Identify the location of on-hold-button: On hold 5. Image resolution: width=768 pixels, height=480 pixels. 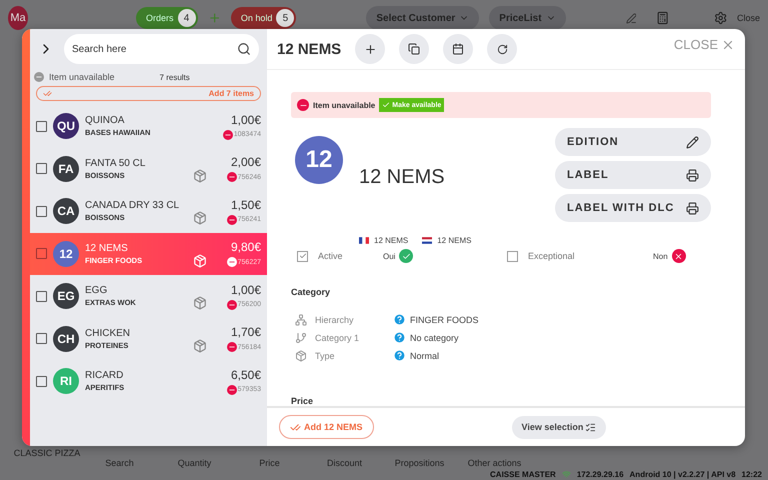
(263, 18).